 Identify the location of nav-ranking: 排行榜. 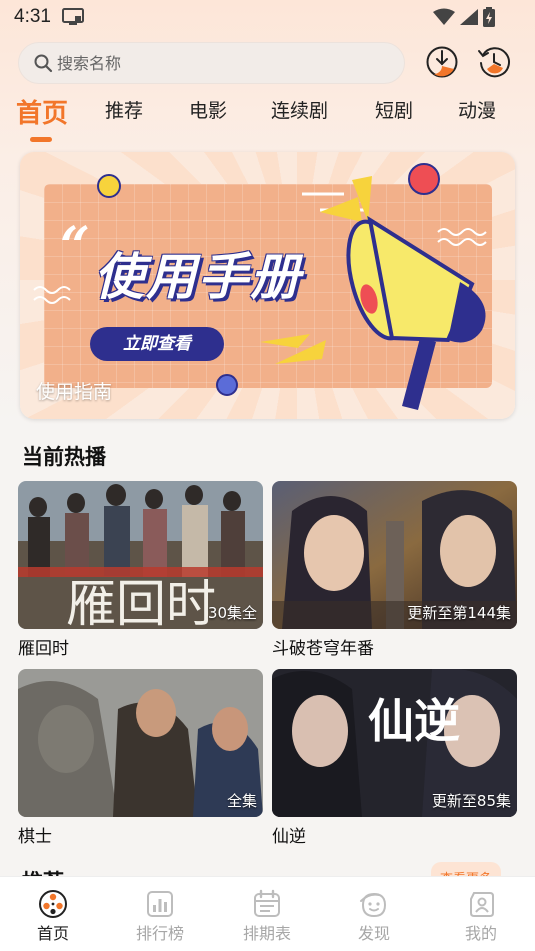
(160, 916).